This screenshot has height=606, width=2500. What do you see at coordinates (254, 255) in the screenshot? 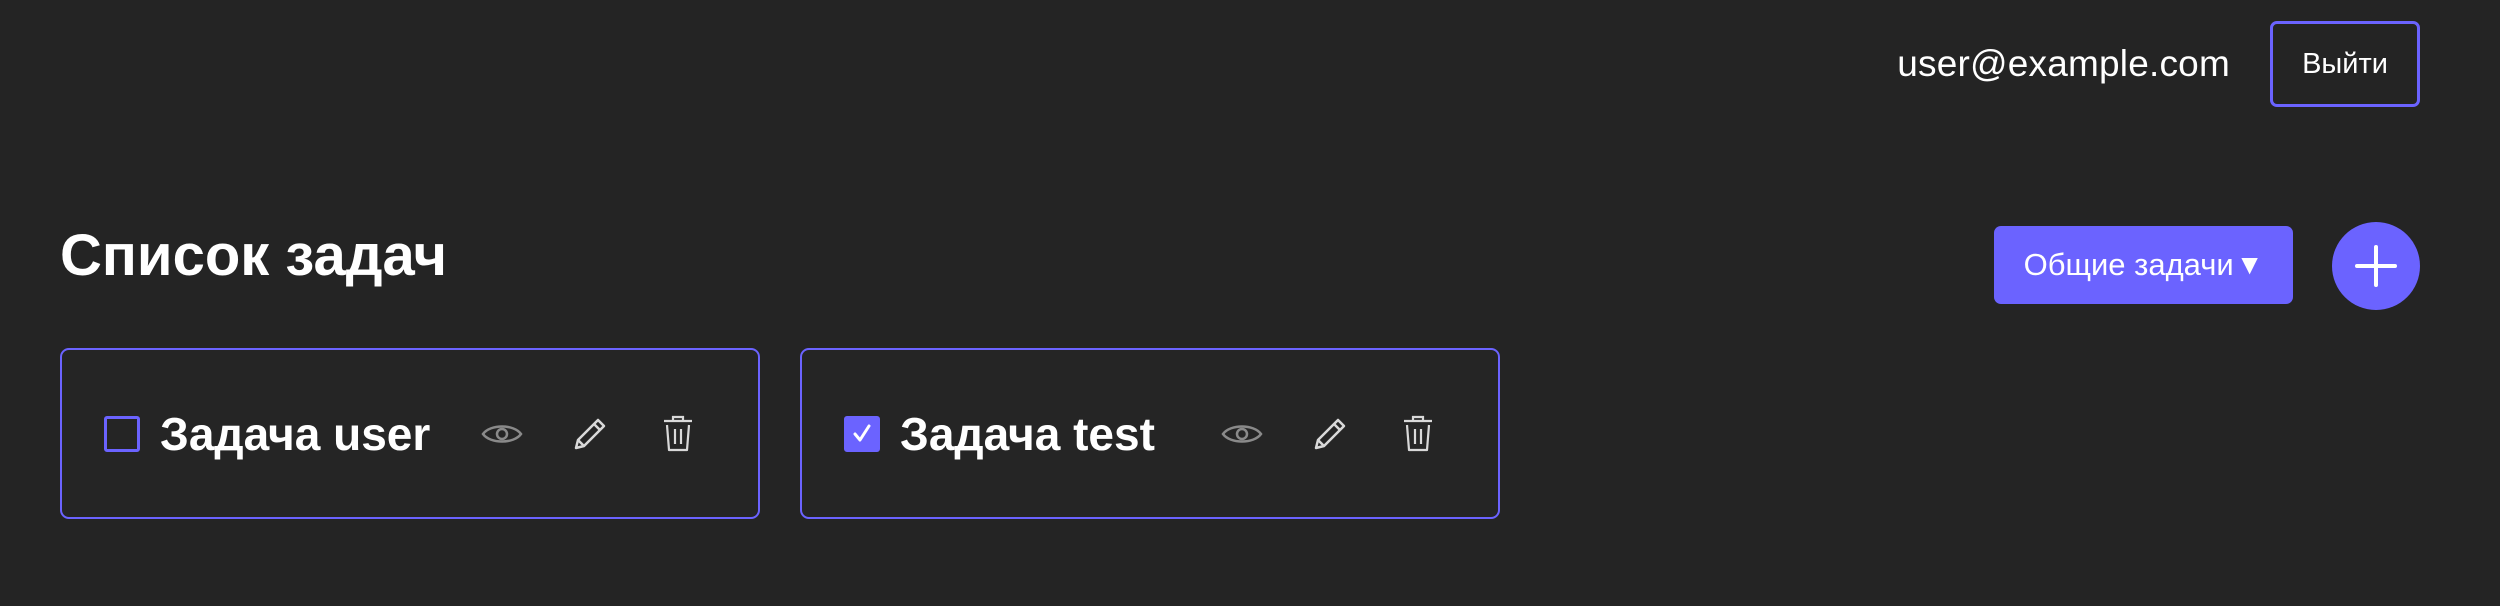
I see `page-title: Список задач` at bounding box center [254, 255].